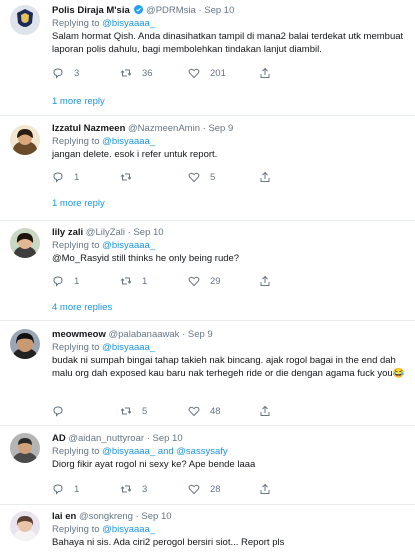 The image size is (415, 553). I want to click on retweet-button: 36, so click(136, 73).